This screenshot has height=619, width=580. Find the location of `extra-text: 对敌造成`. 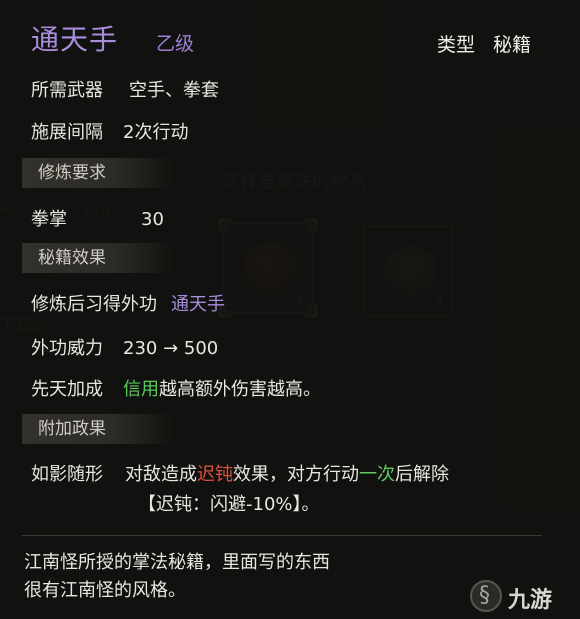

extra-text: 对敌造成 is located at coordinates (161, 474).